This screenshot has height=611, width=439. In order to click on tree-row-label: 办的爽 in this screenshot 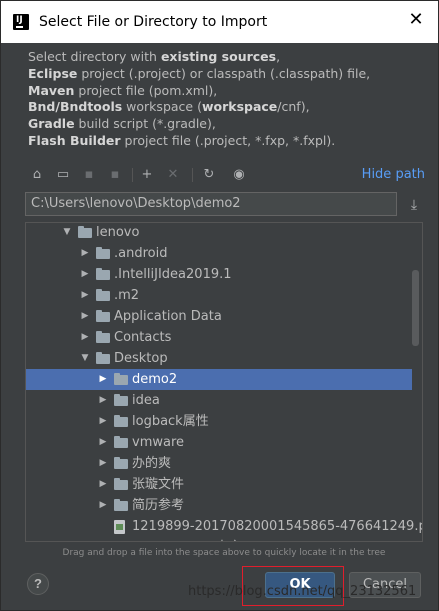, I will do `click(152, 463)`.